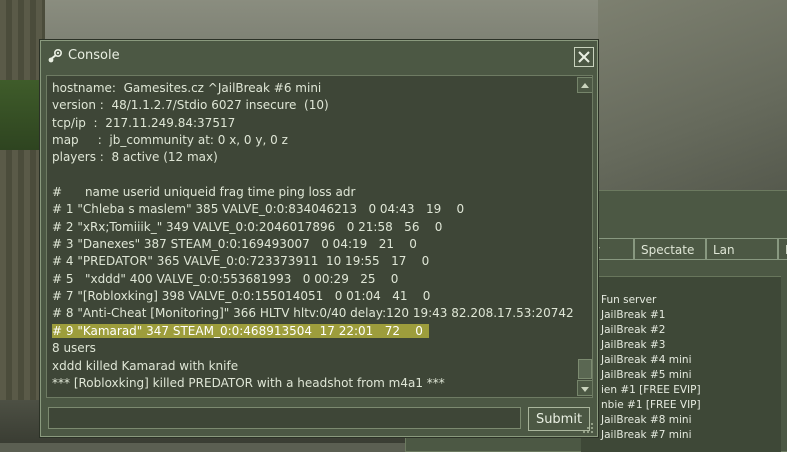  What do you see at coordinates (742, 249) in the screenshot?
I see `tab-lan: Lan` at bounding box center [742, 249].